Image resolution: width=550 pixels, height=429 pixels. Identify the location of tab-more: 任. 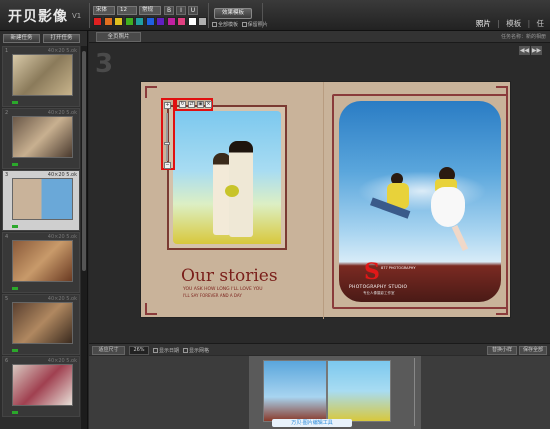
(541, 23).